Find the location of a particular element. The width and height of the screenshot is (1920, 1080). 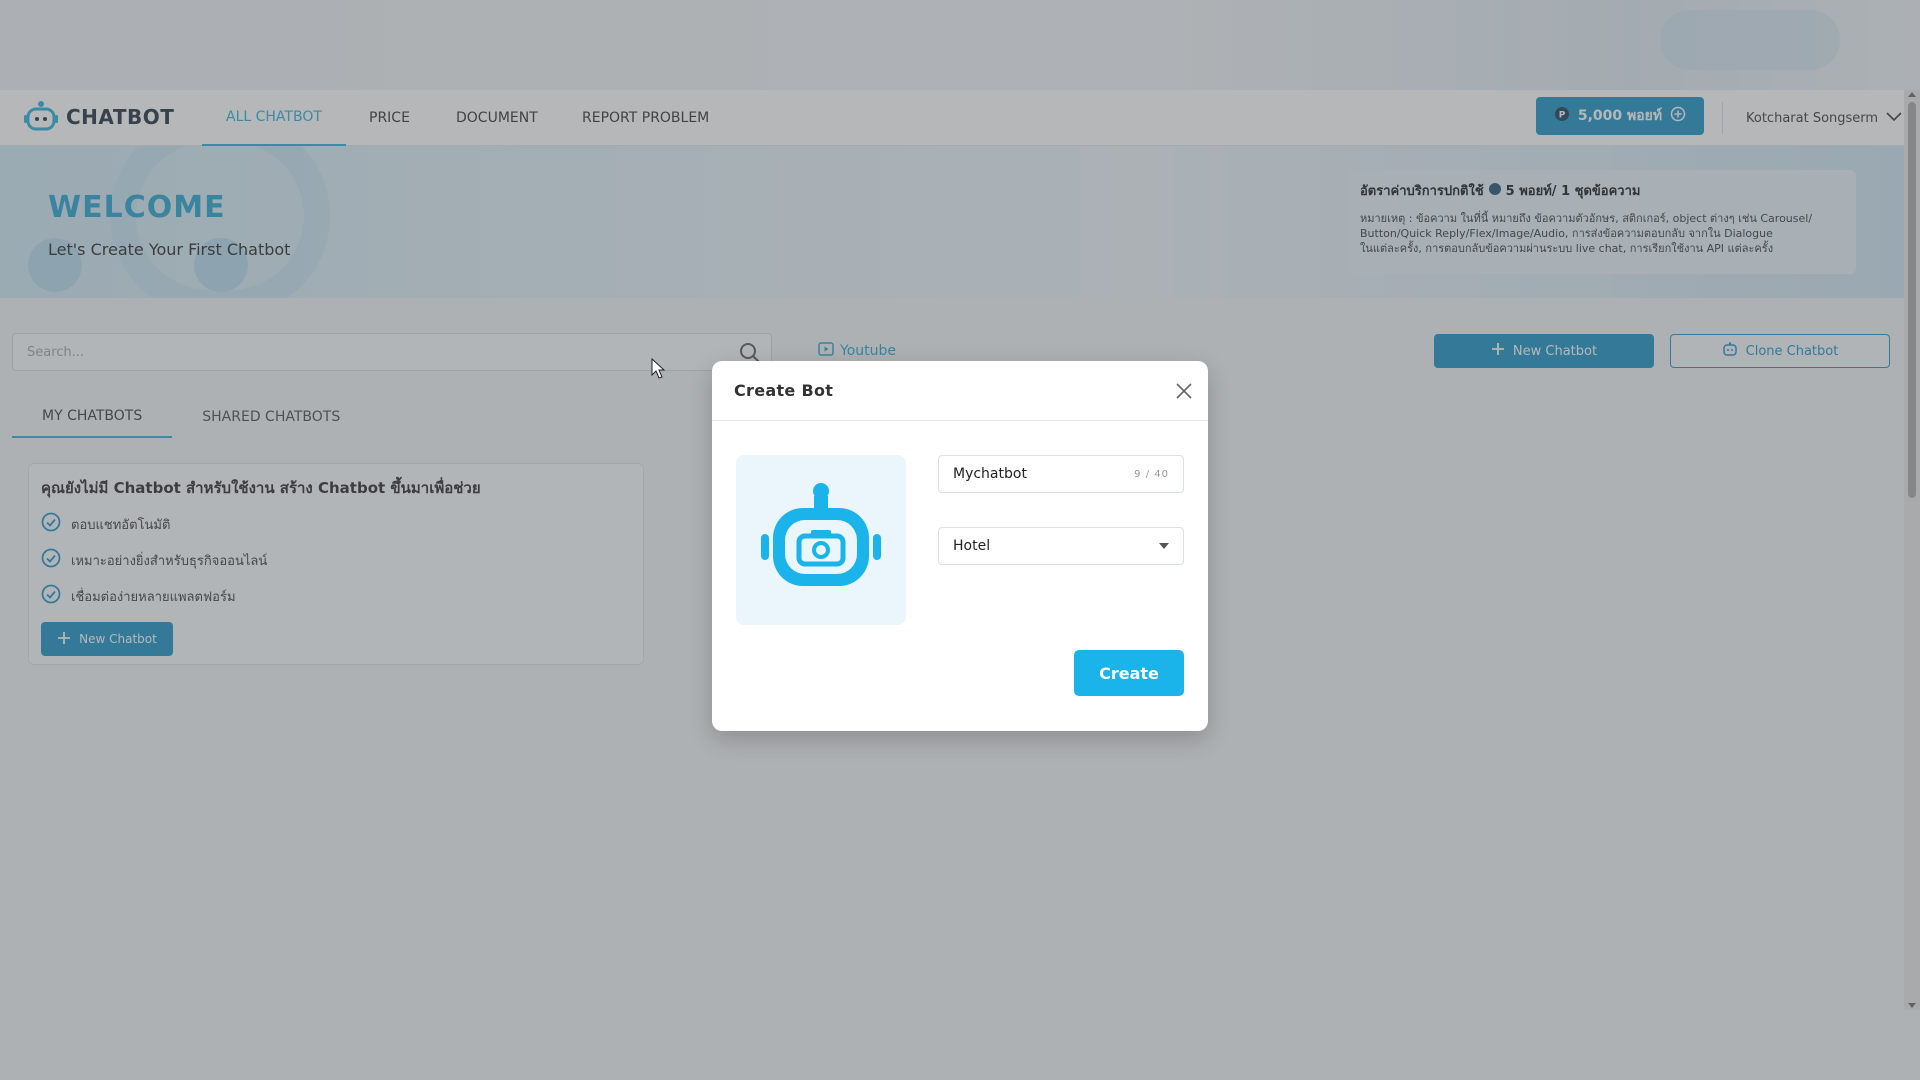

char-counter: 9 / 40 is located at coordinates (1151, 474).